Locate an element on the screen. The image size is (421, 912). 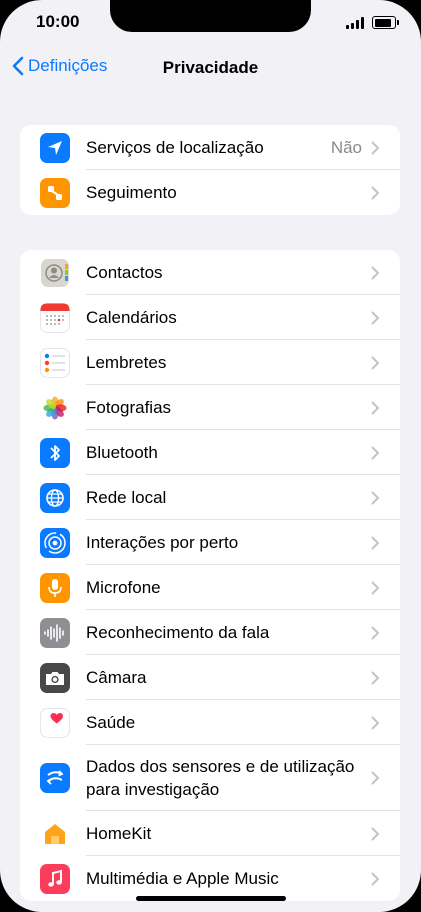
camera-icon is located at coordinates (55, 677).